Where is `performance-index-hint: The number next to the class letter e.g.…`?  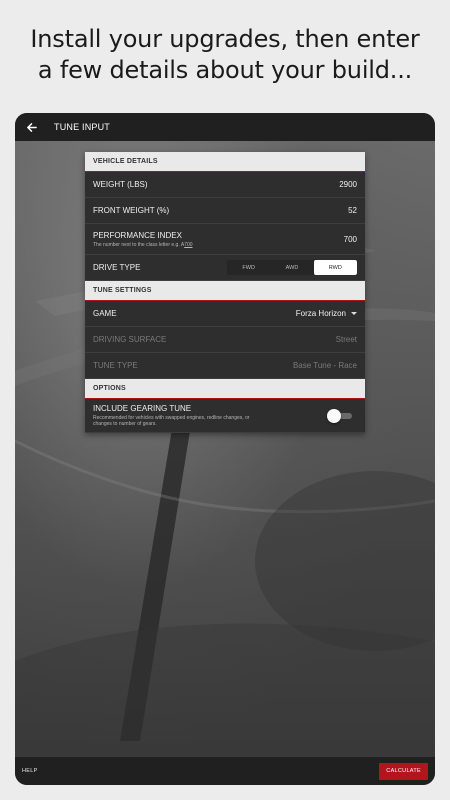
performance-index-hint: The number next to the class letter e.g.… is located at coordinates (143, 244).